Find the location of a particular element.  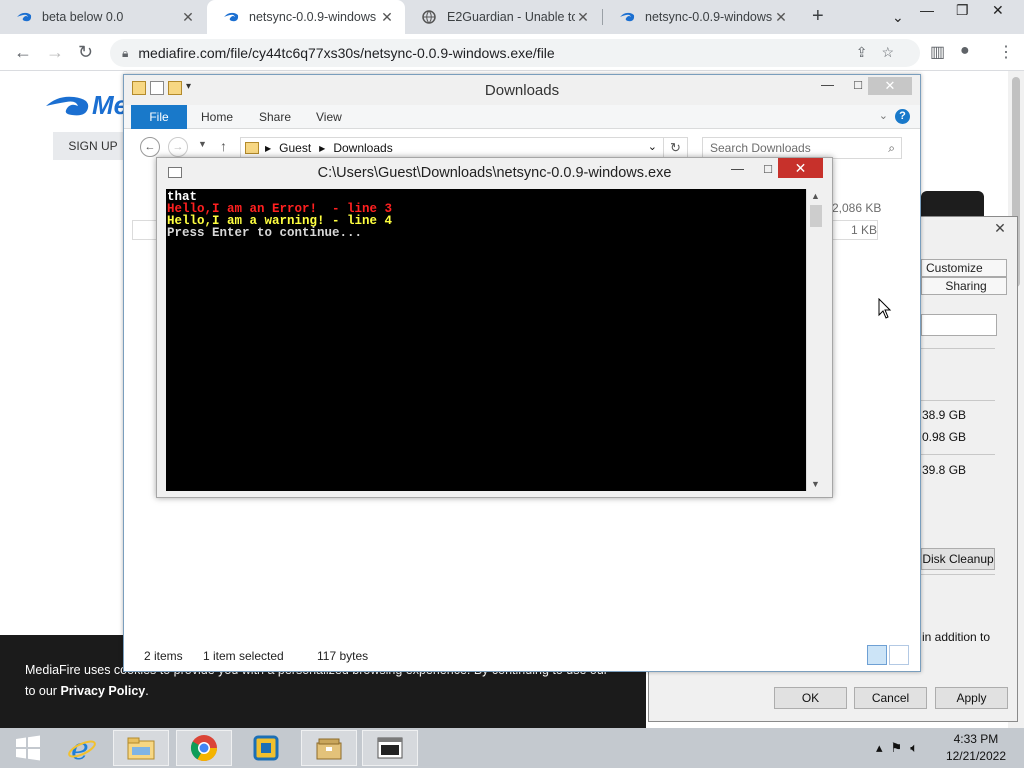

browser-tab: E2Guardian - Unable to l ✕ is located at coordinates (503, 17).